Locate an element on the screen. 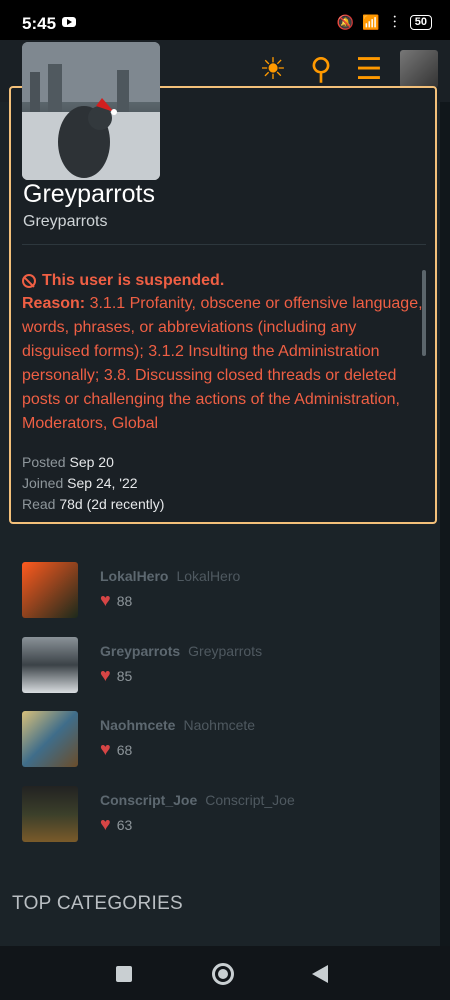  recents-button is located at coordinates (124, 974).